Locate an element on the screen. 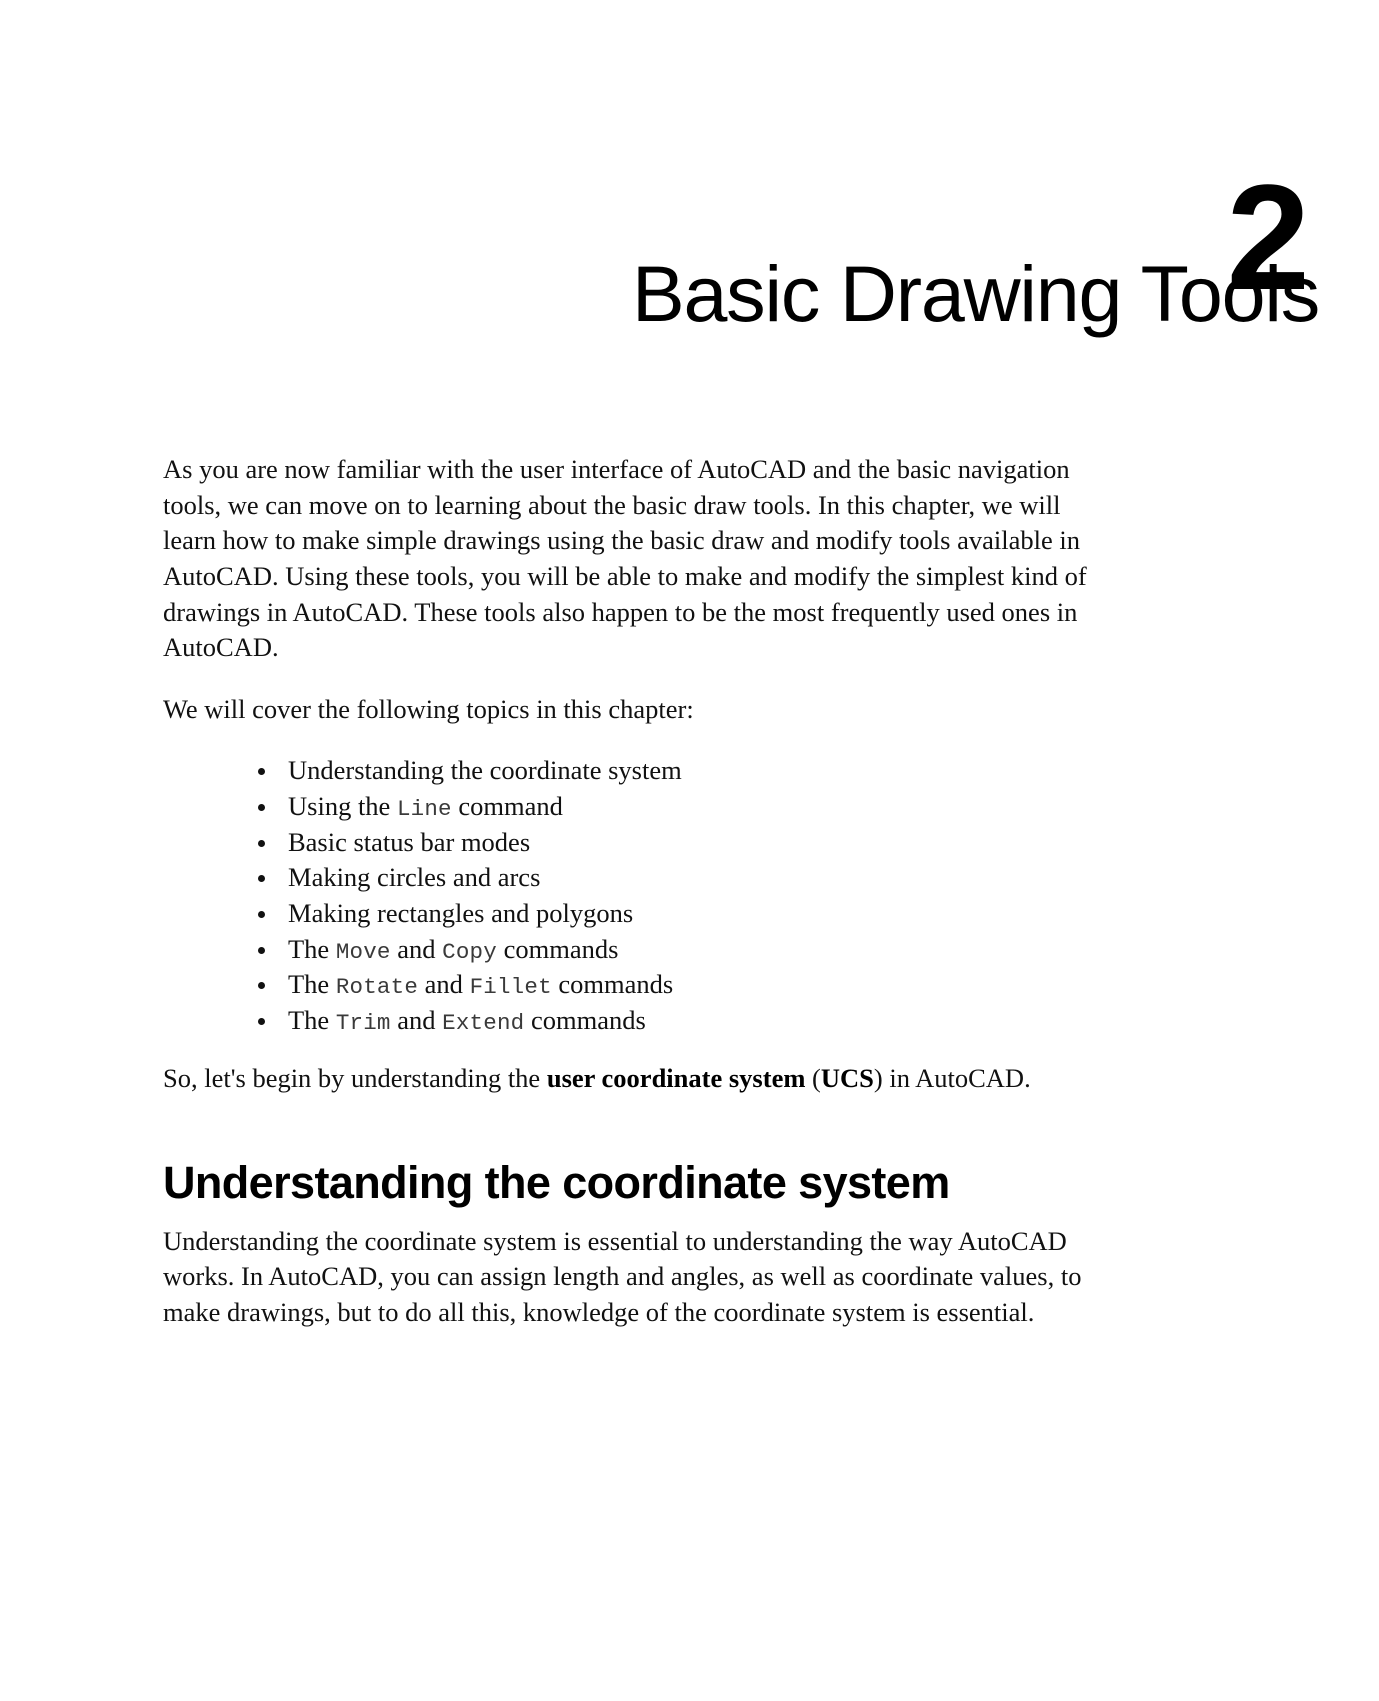 The image size is (1379, 1701). list-item: Using the Line command is located at coordinates (635, 807).